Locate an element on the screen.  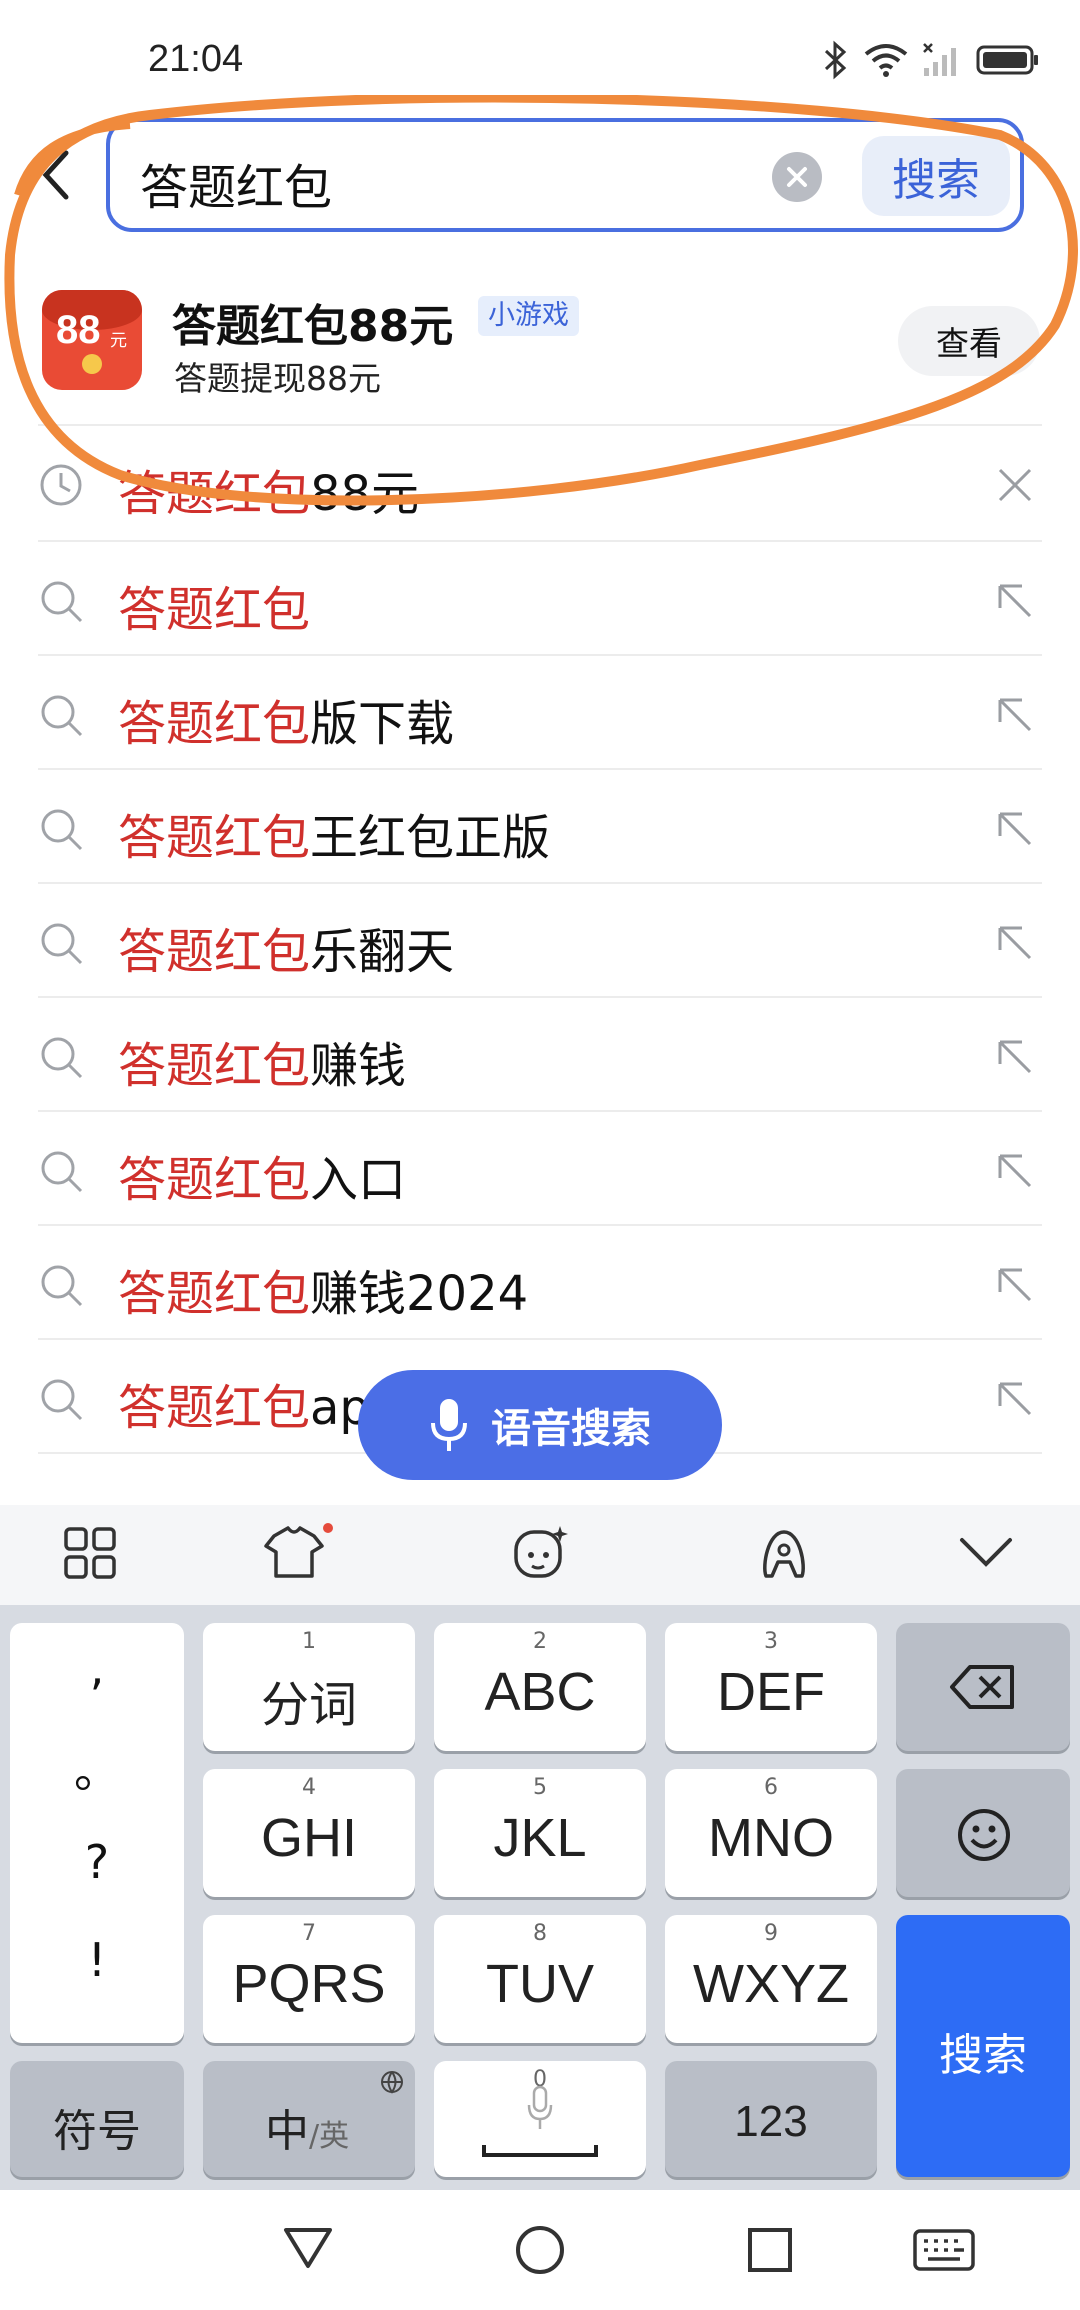
collapse-keyboard-icon is located at coordinates (986, 1552).